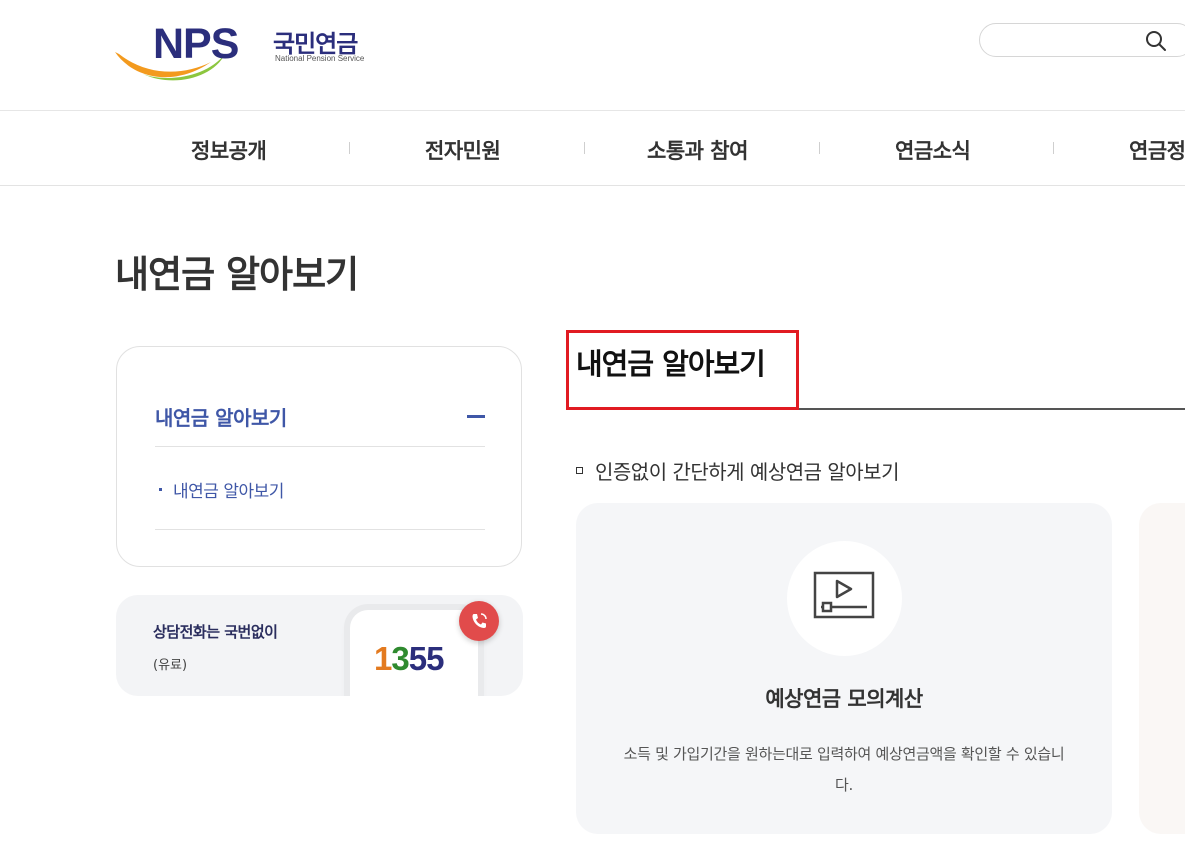 The height and width of the screenshot is (849, 1185). I want to click on call-number: 1355, so click(409, 659).